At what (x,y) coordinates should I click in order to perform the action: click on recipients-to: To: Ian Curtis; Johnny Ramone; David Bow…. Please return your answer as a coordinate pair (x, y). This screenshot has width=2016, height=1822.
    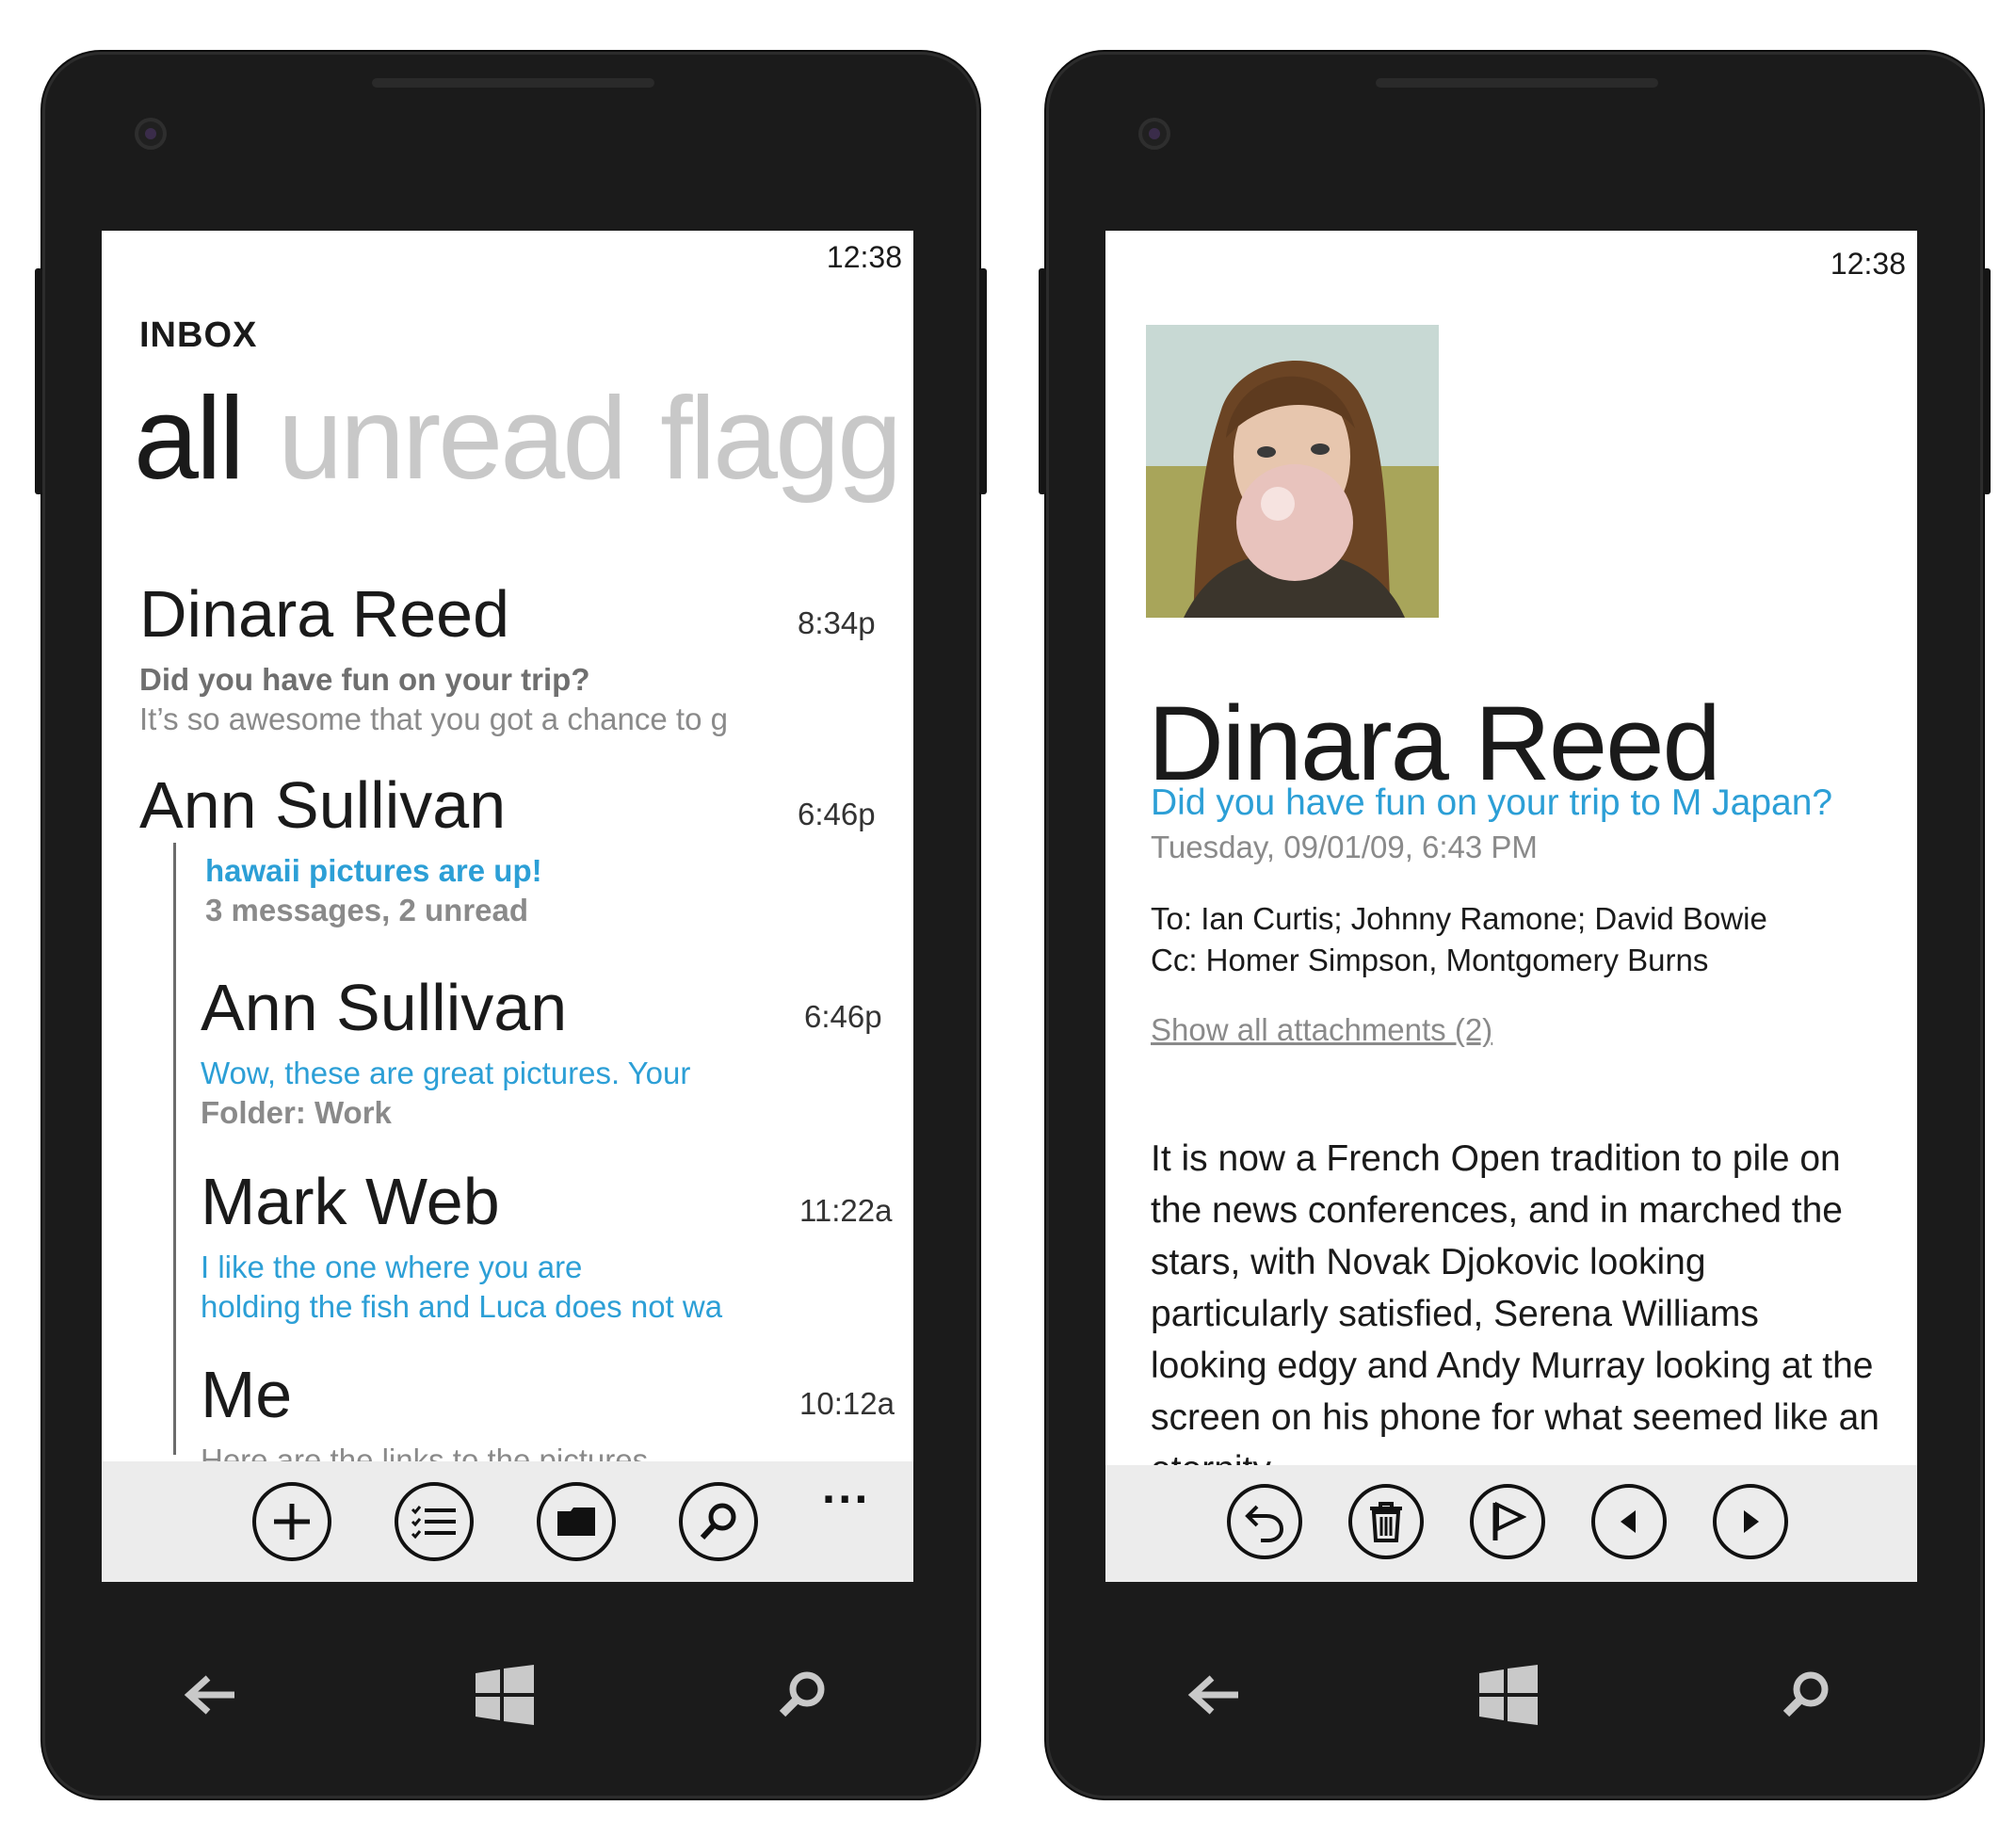
    Looking at the image, I should click on (1459, 918).